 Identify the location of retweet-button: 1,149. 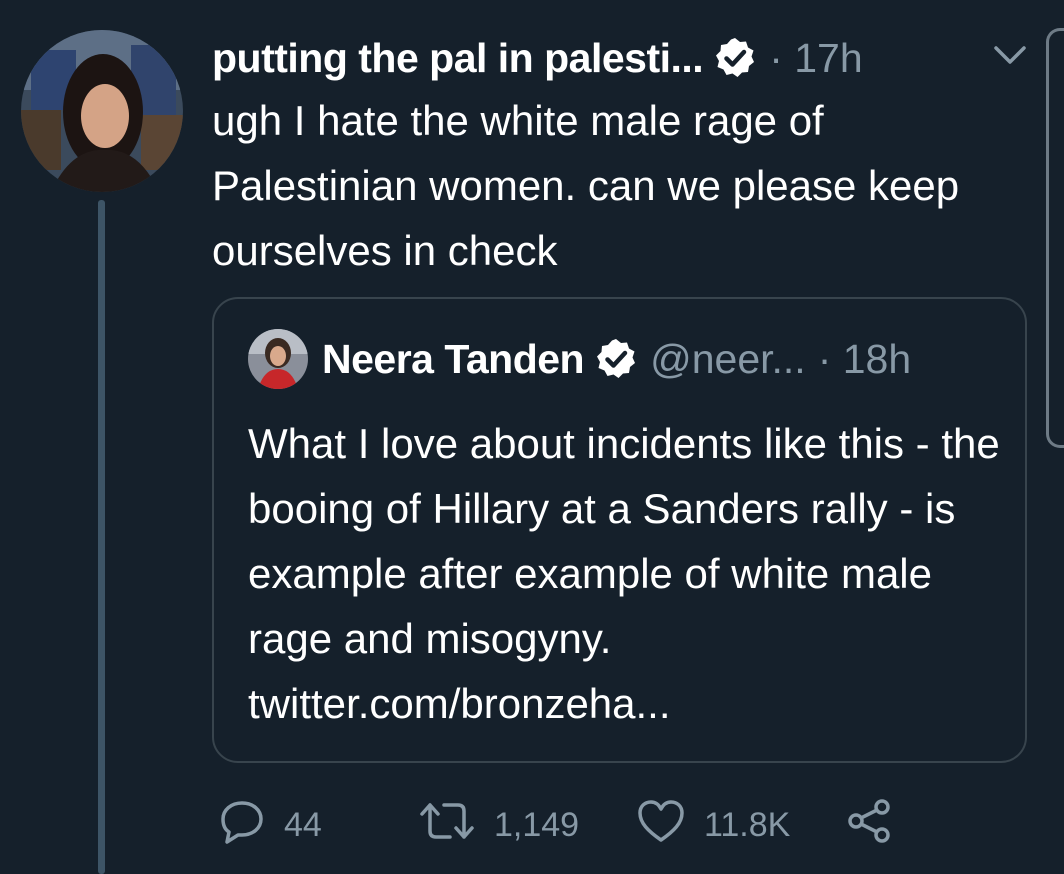
(527, 825).